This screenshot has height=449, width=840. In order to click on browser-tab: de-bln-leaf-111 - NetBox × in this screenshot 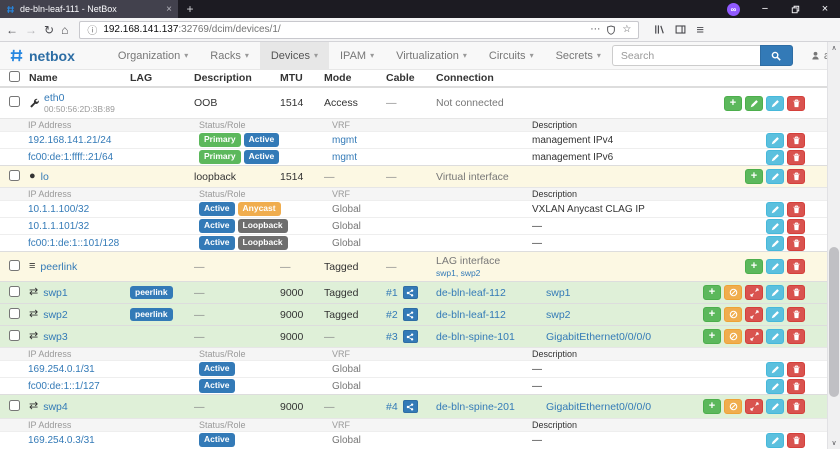, I will do `click(89, 9)`.